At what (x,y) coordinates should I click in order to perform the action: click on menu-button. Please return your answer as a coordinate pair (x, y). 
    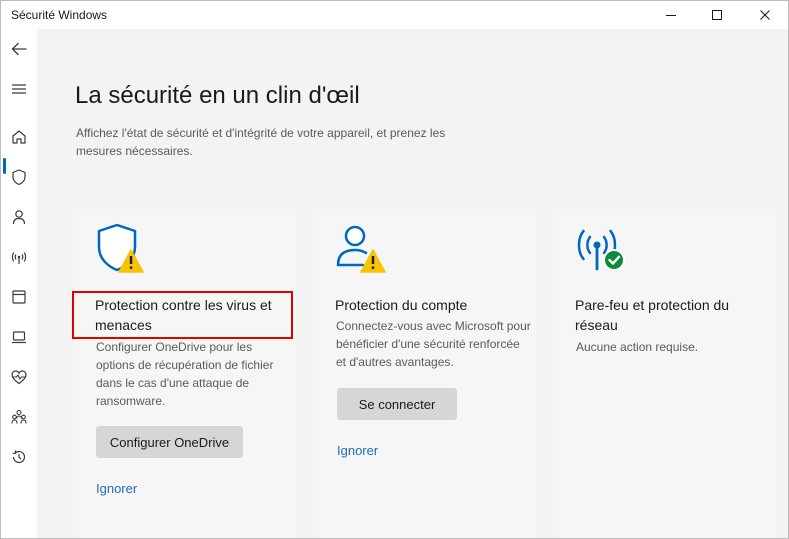
    Looking at the image, I should click on (19, 89).